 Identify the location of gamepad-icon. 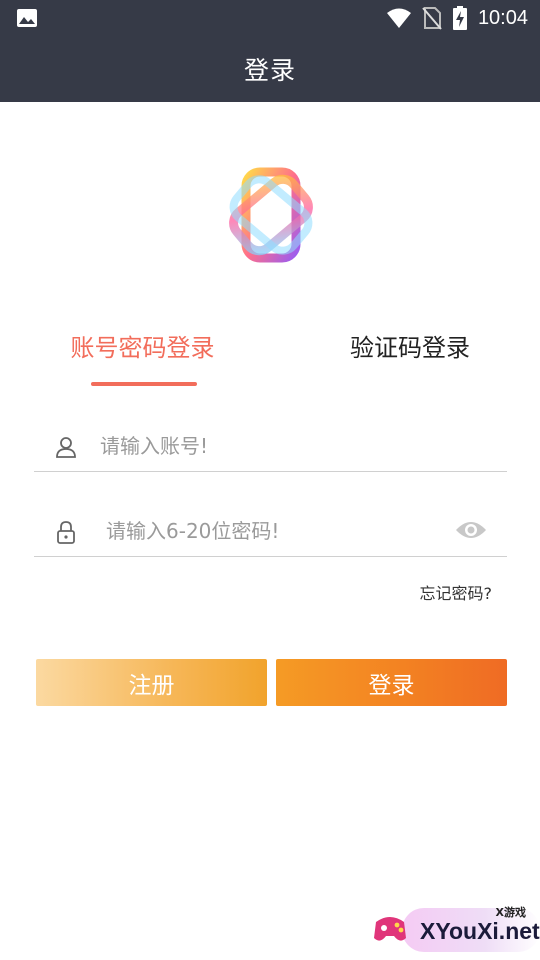
(390, 929).